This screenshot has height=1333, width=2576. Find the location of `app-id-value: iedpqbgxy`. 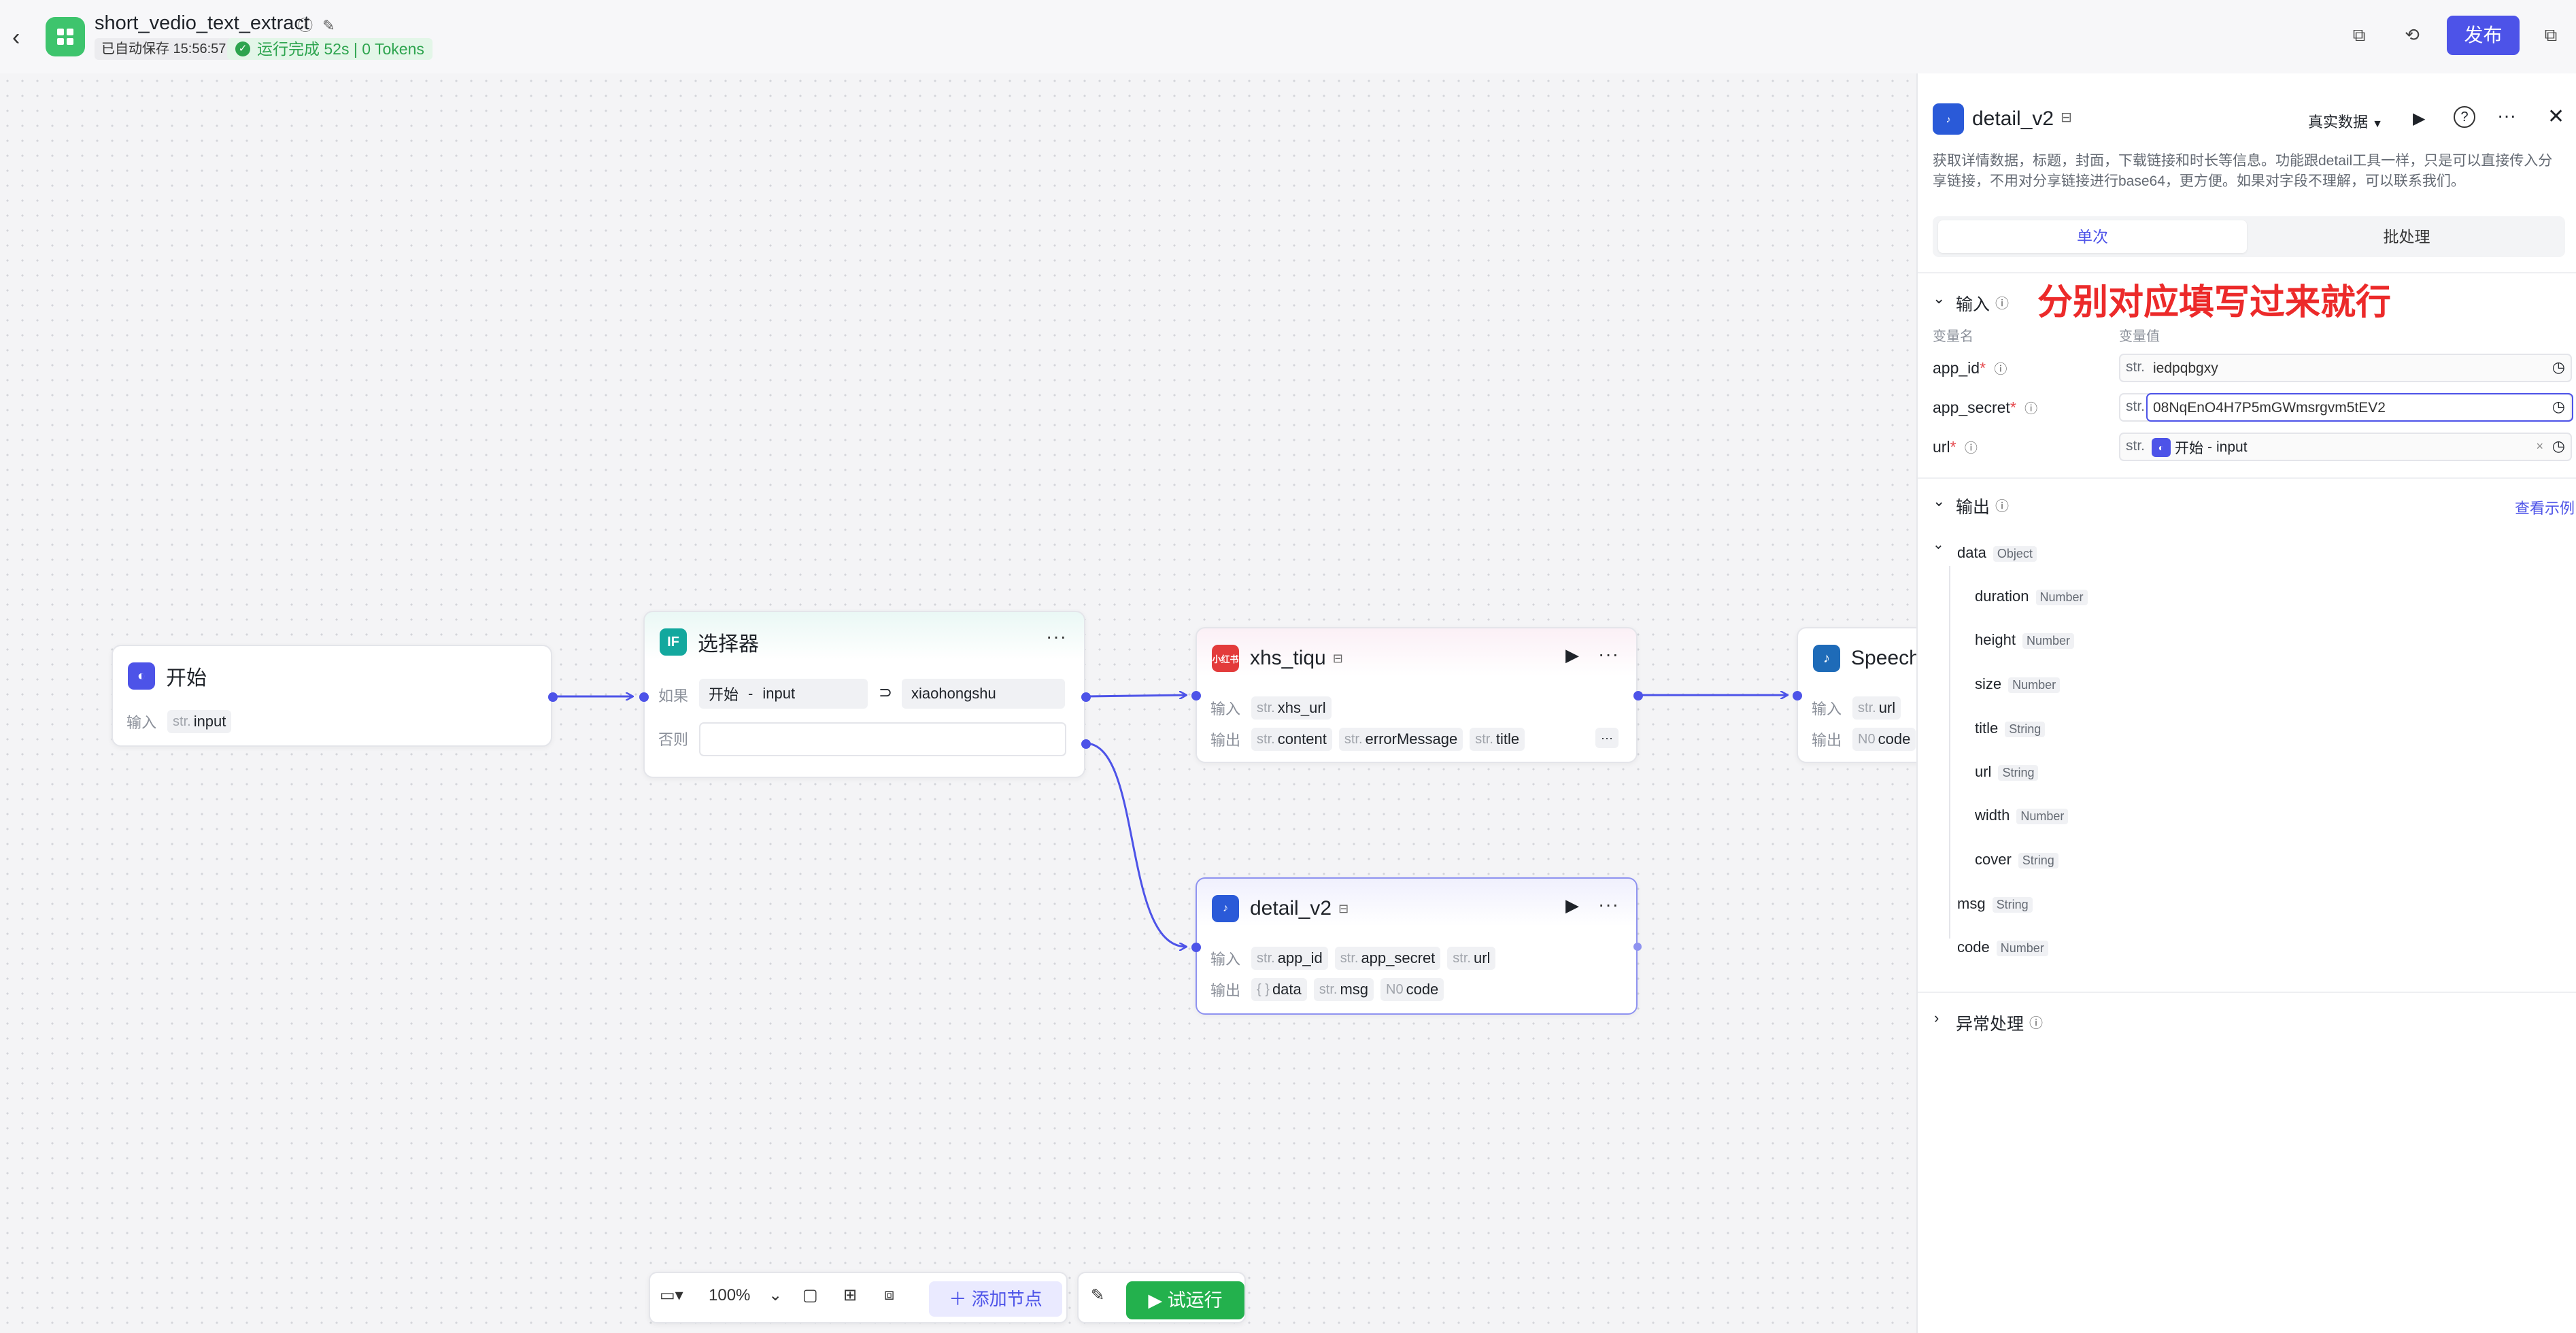

app-id-value: iedpqbgxy is located at coordinates (2185, 368).